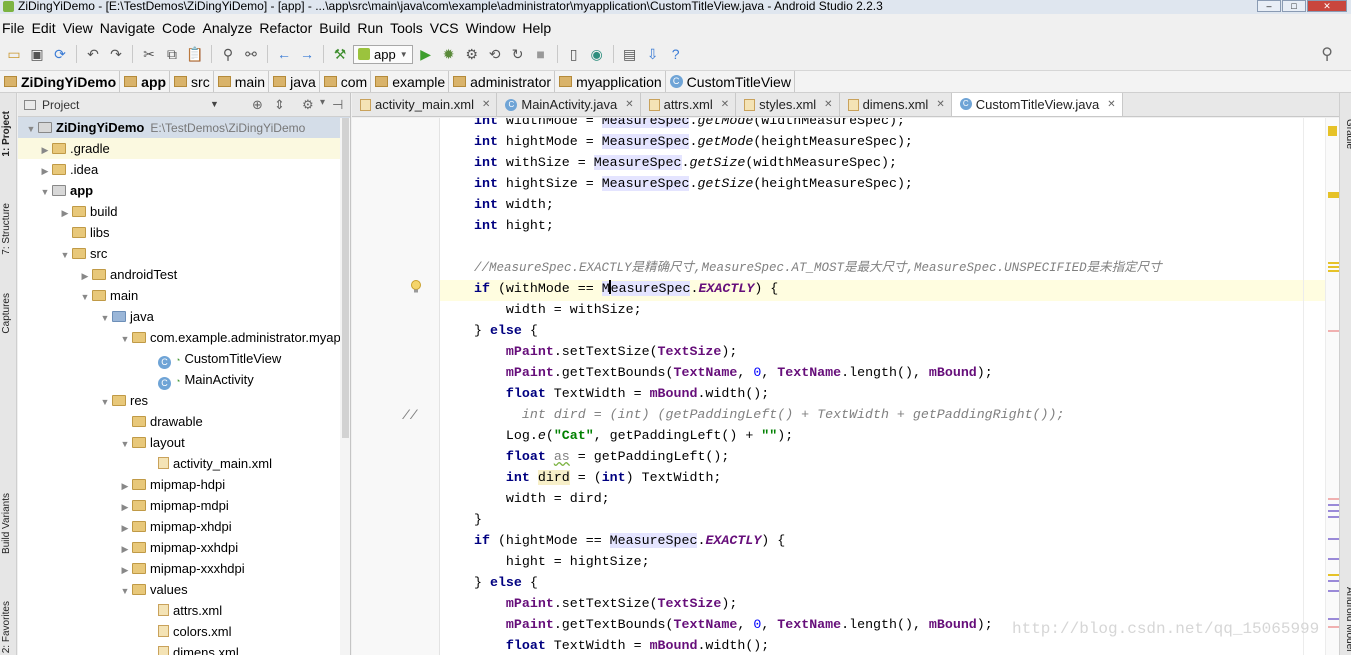 This screenshot has height=655, width=1351. I want to click on attach-debugger-icon: ⚙, so click(472, 54).